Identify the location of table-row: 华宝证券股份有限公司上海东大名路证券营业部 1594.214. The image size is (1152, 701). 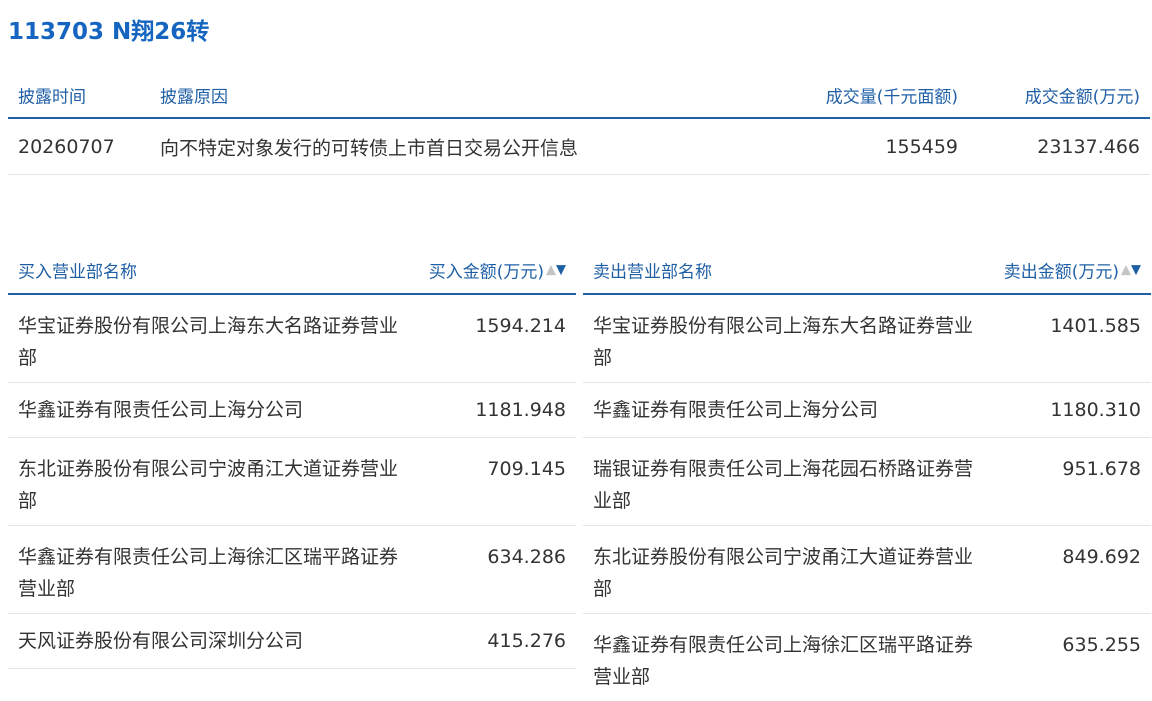
(292, 339).